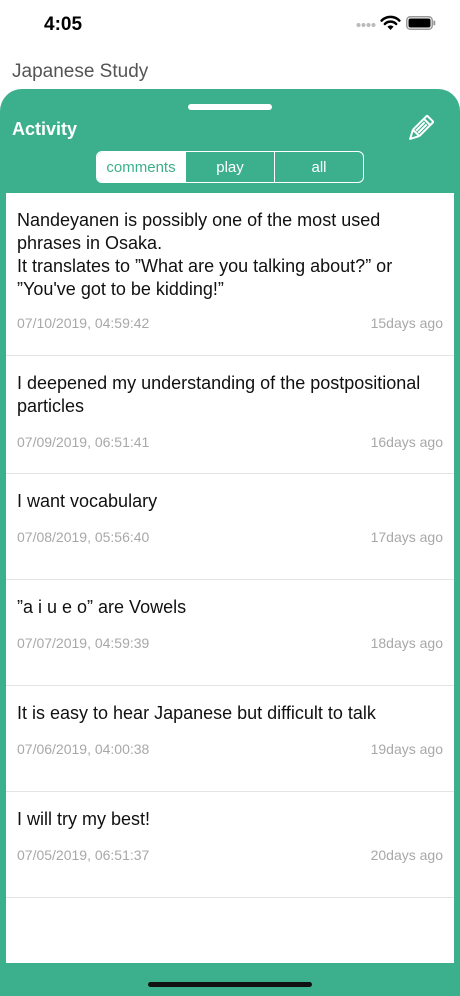  I want to click on comment-date: 07/08/2019, 05:56:40, so click(83, 537).